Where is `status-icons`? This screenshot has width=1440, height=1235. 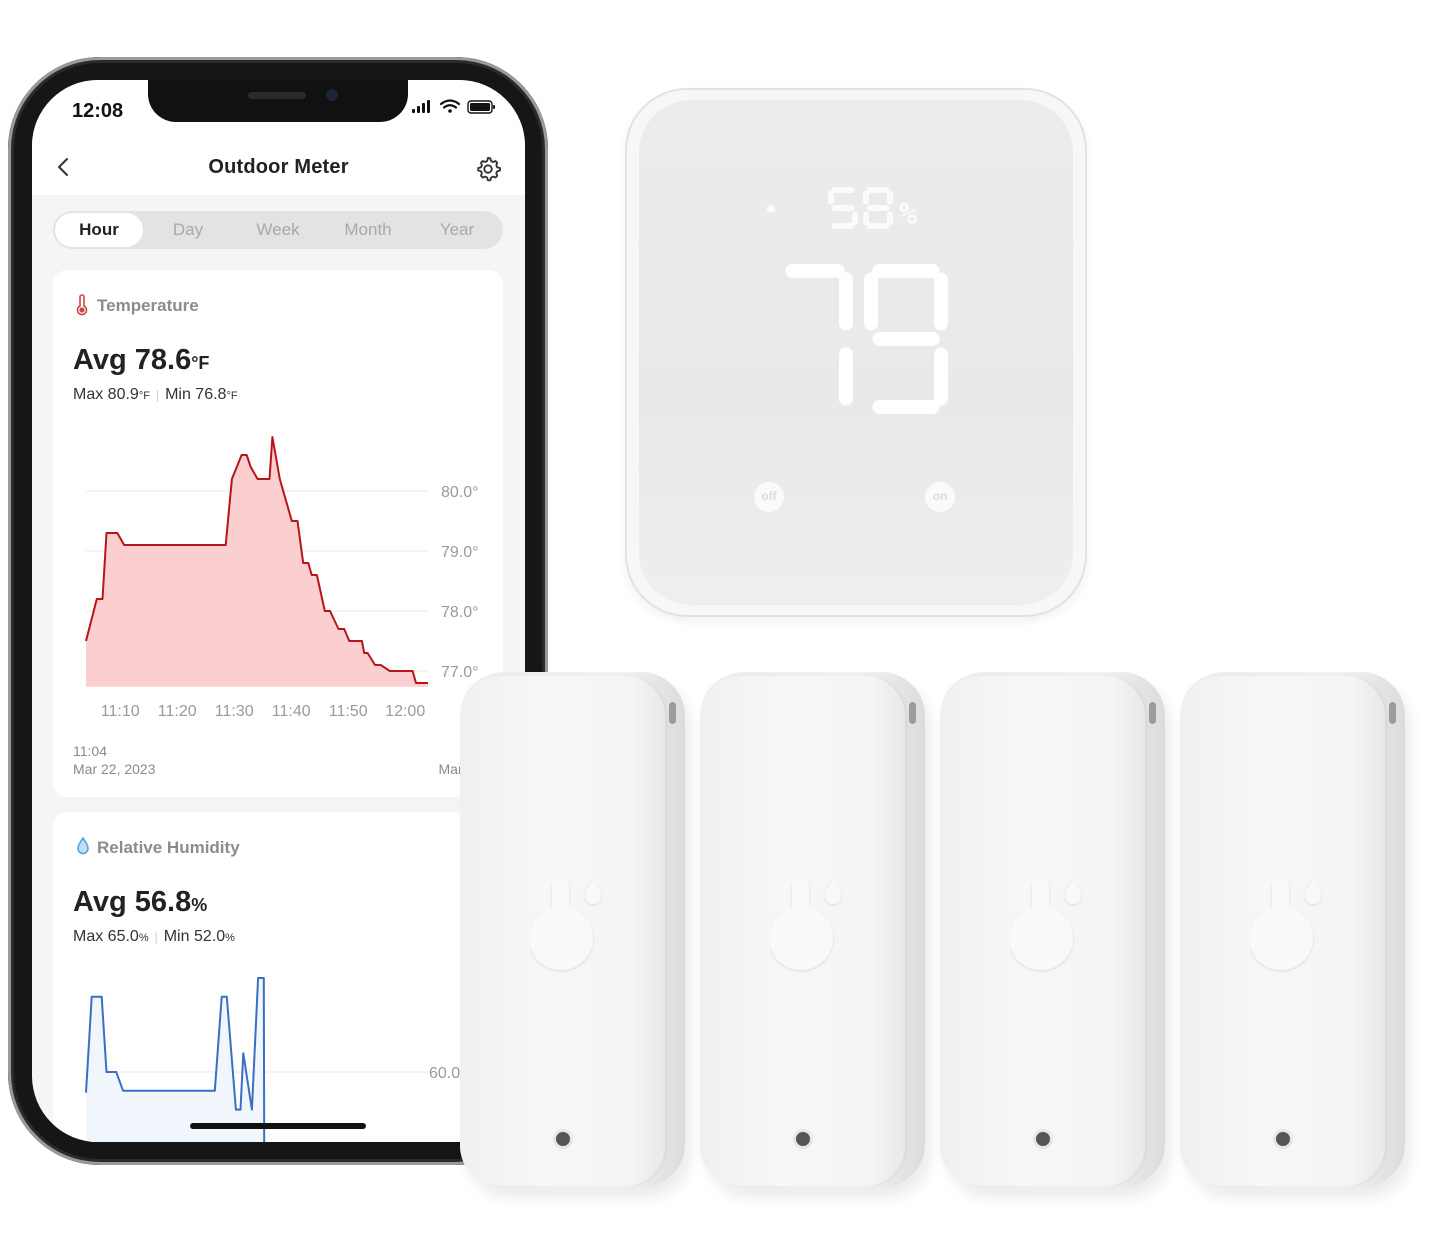 status-icons is located at coordinates (453, 106).